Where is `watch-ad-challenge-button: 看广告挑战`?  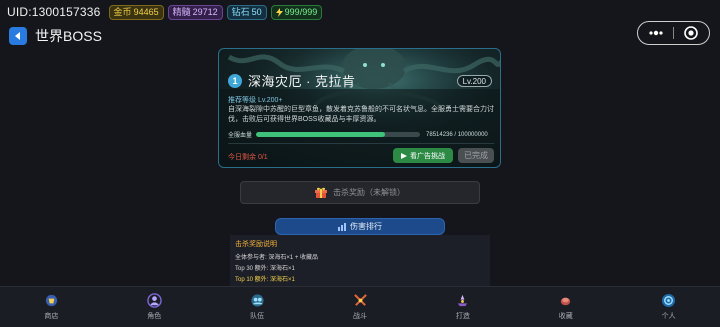
watch-ad-challenge-button: 看广告挑战 is located at coordinates (423, 155).